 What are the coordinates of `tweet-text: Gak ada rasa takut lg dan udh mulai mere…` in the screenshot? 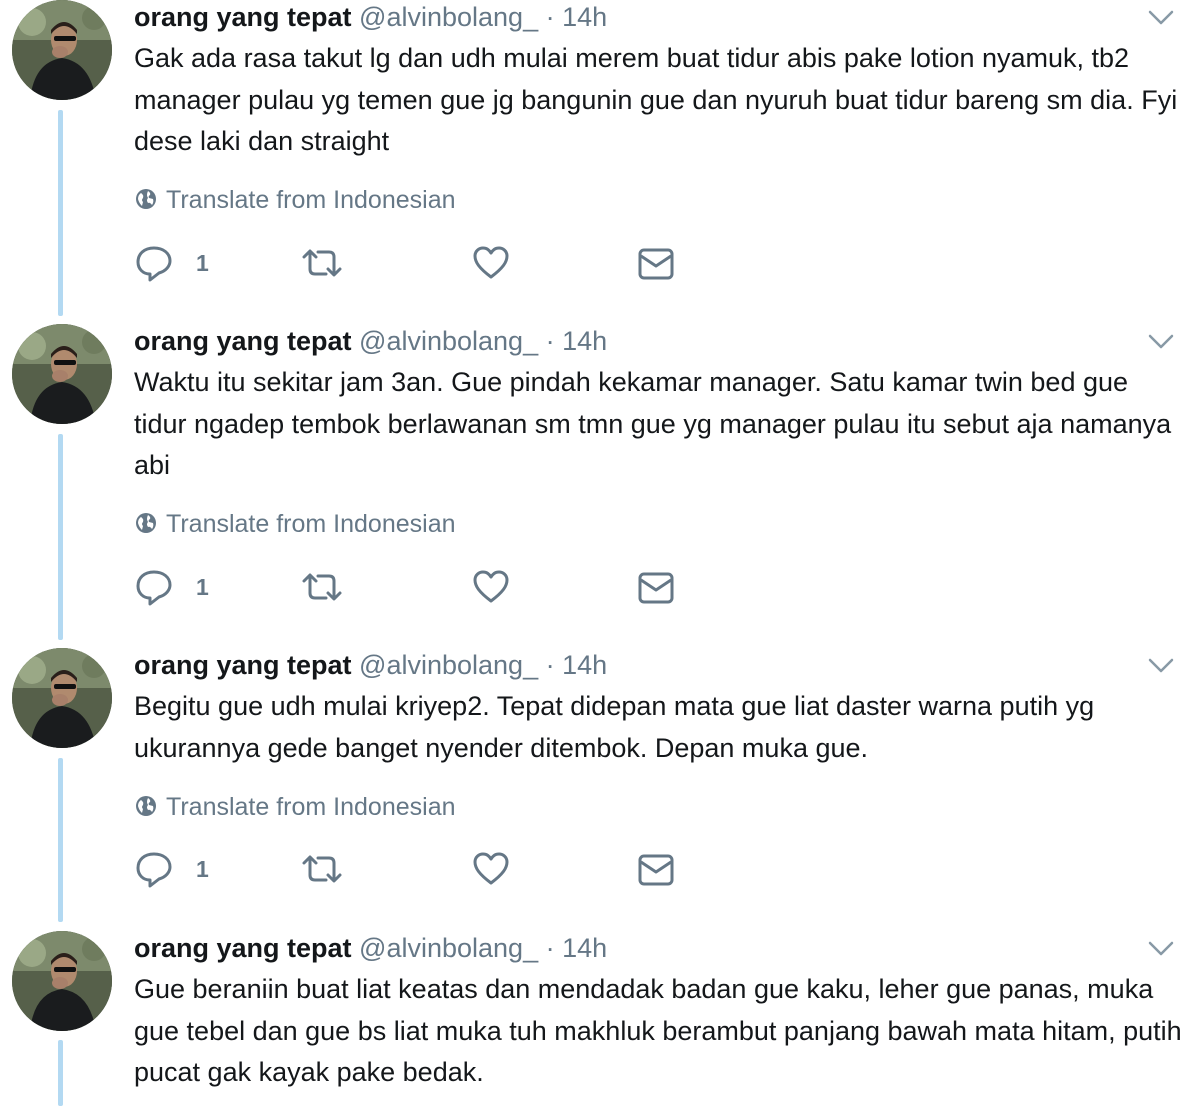 It's located at (656, 99).